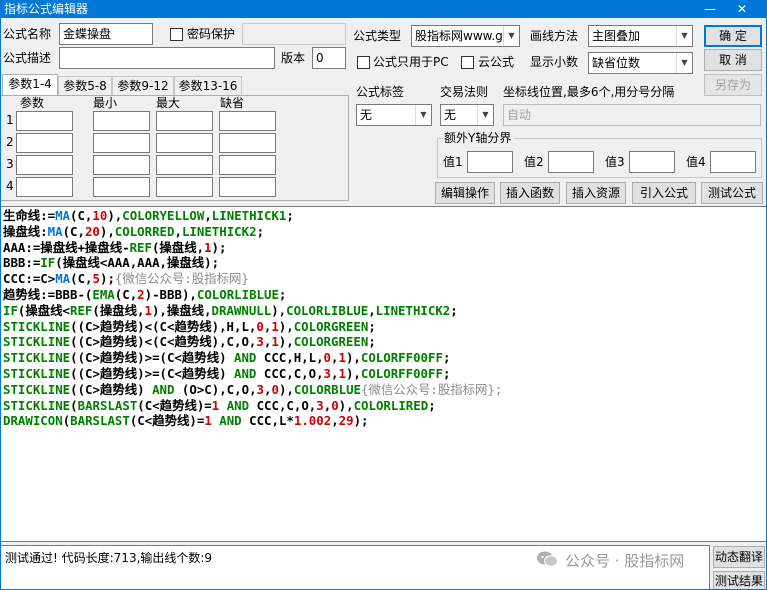 Image resolution: width=767 pixels, height=590 pixels. Describe the element at coordinates (394, 115) in the screenshot. I see `tag-select: 无 ▼` at that location.